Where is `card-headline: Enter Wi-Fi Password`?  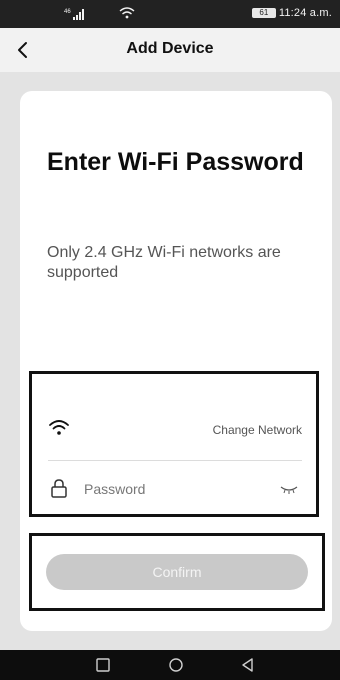 card-headline: Enter Wi-Fi Password is located at coordinates (175, 162).